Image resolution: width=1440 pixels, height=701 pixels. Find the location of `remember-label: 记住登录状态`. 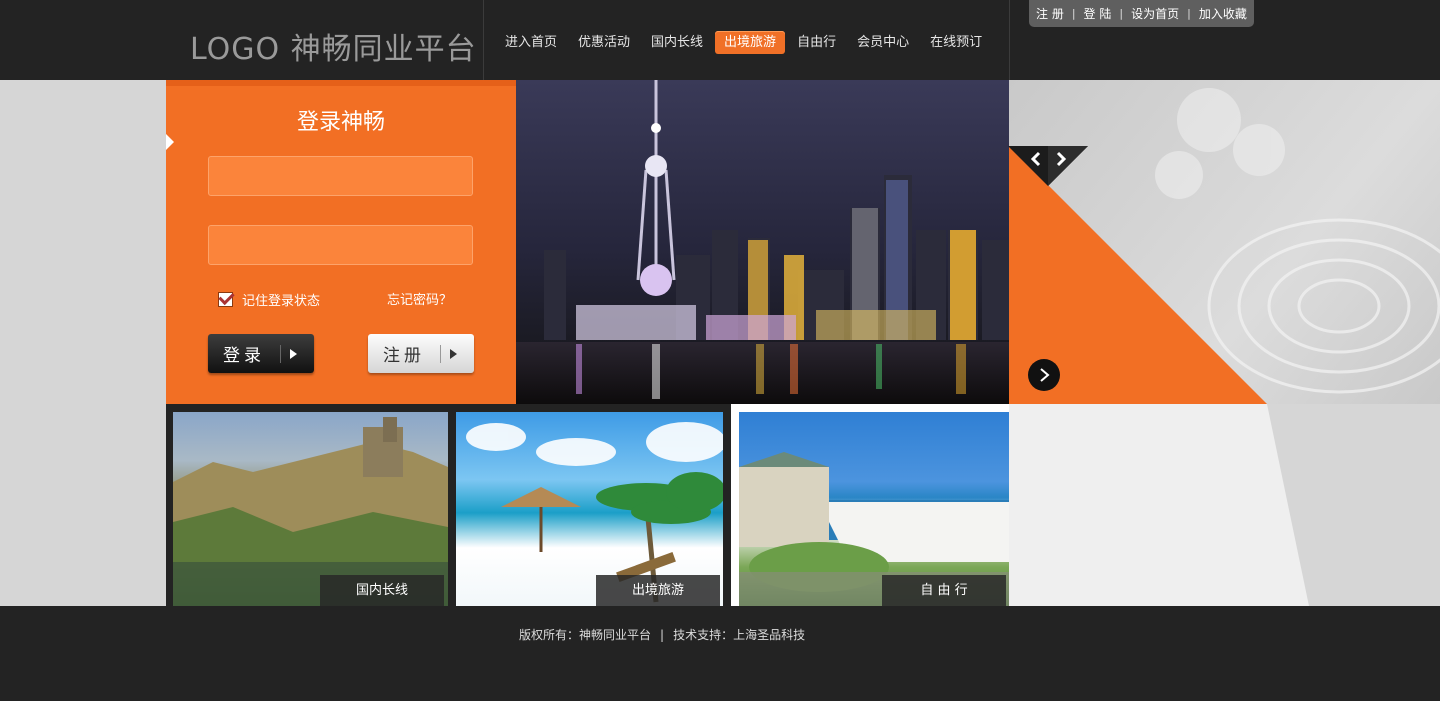

remember-label: 记住登录状态 is located at coordinates (281, 301).